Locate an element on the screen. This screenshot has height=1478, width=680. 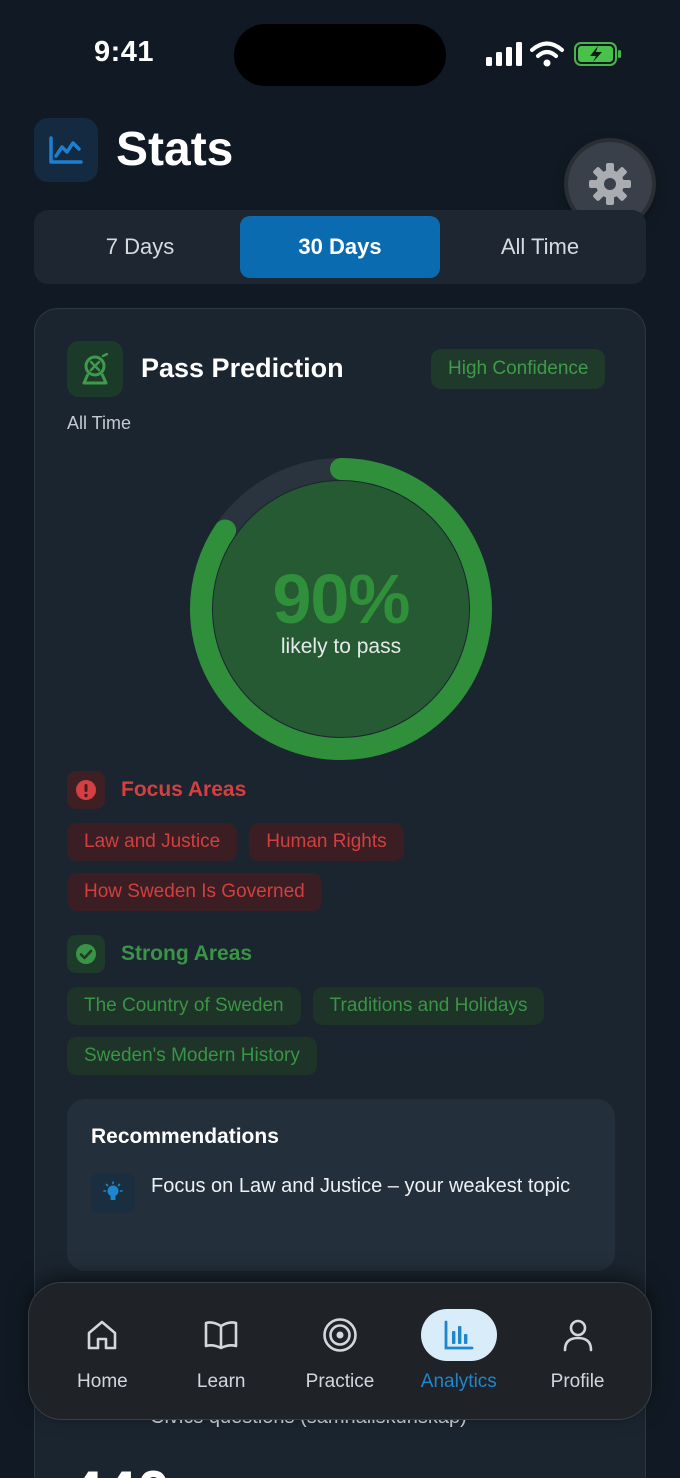
home-icon is located at coordinates (102, 1335).